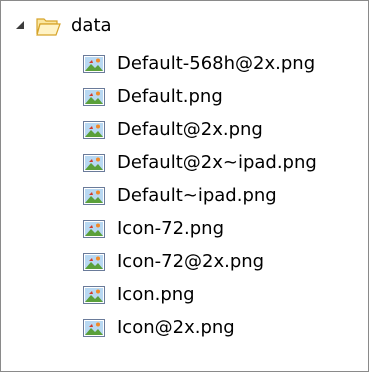 The height and width of the screenshot is (372, 369). I want to click on file-label: Default@2x.png, so click(190, 129).